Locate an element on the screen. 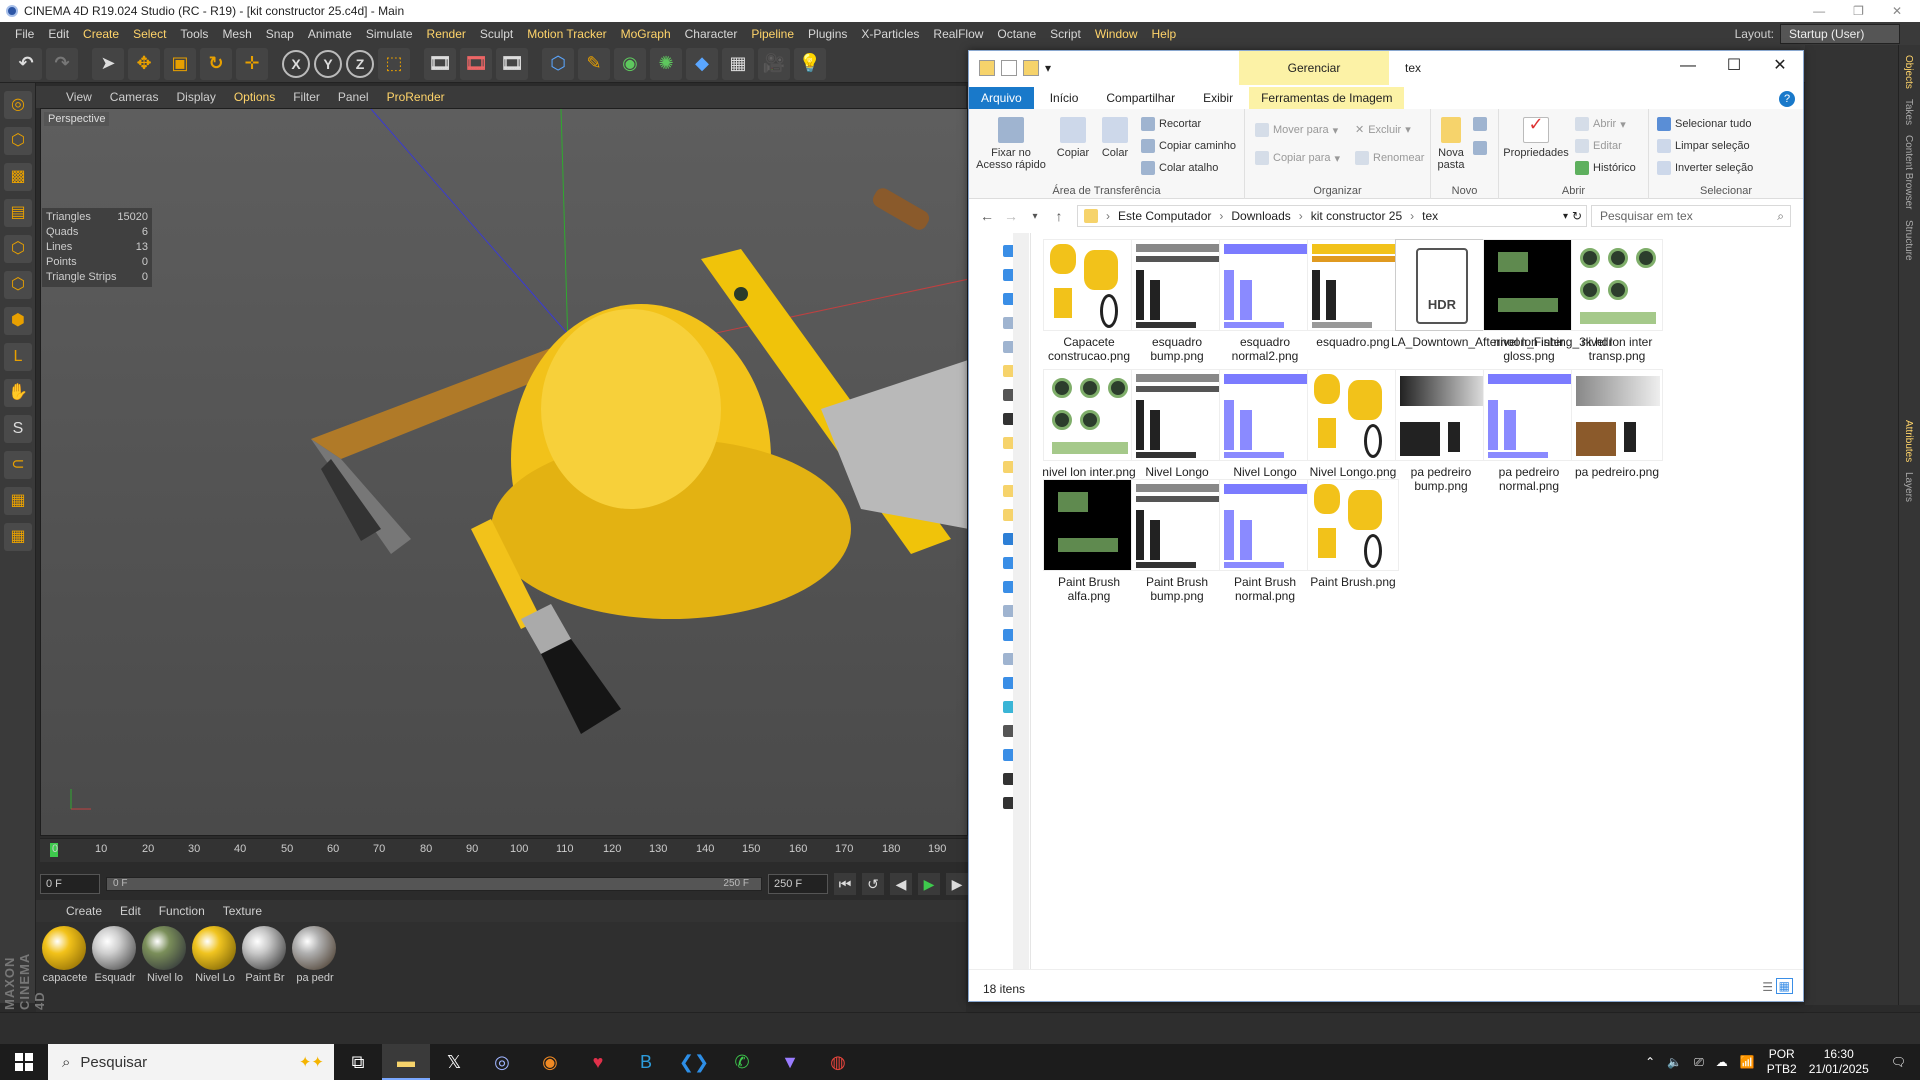  material-item: Esquadr is located at coordinates (115, 967).